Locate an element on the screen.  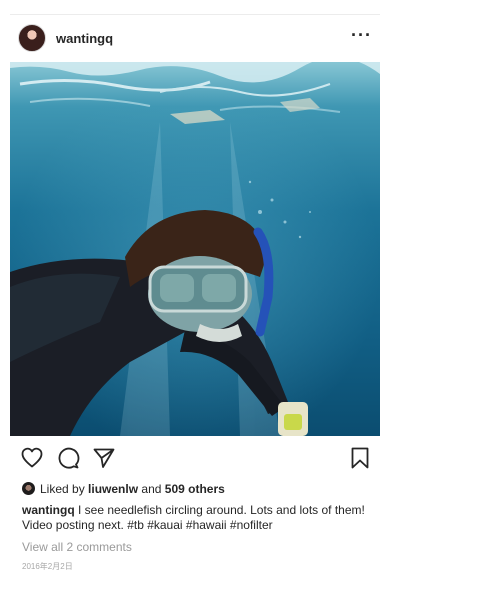
post-header: wantingq ··· is located at coordinates (195, 39).